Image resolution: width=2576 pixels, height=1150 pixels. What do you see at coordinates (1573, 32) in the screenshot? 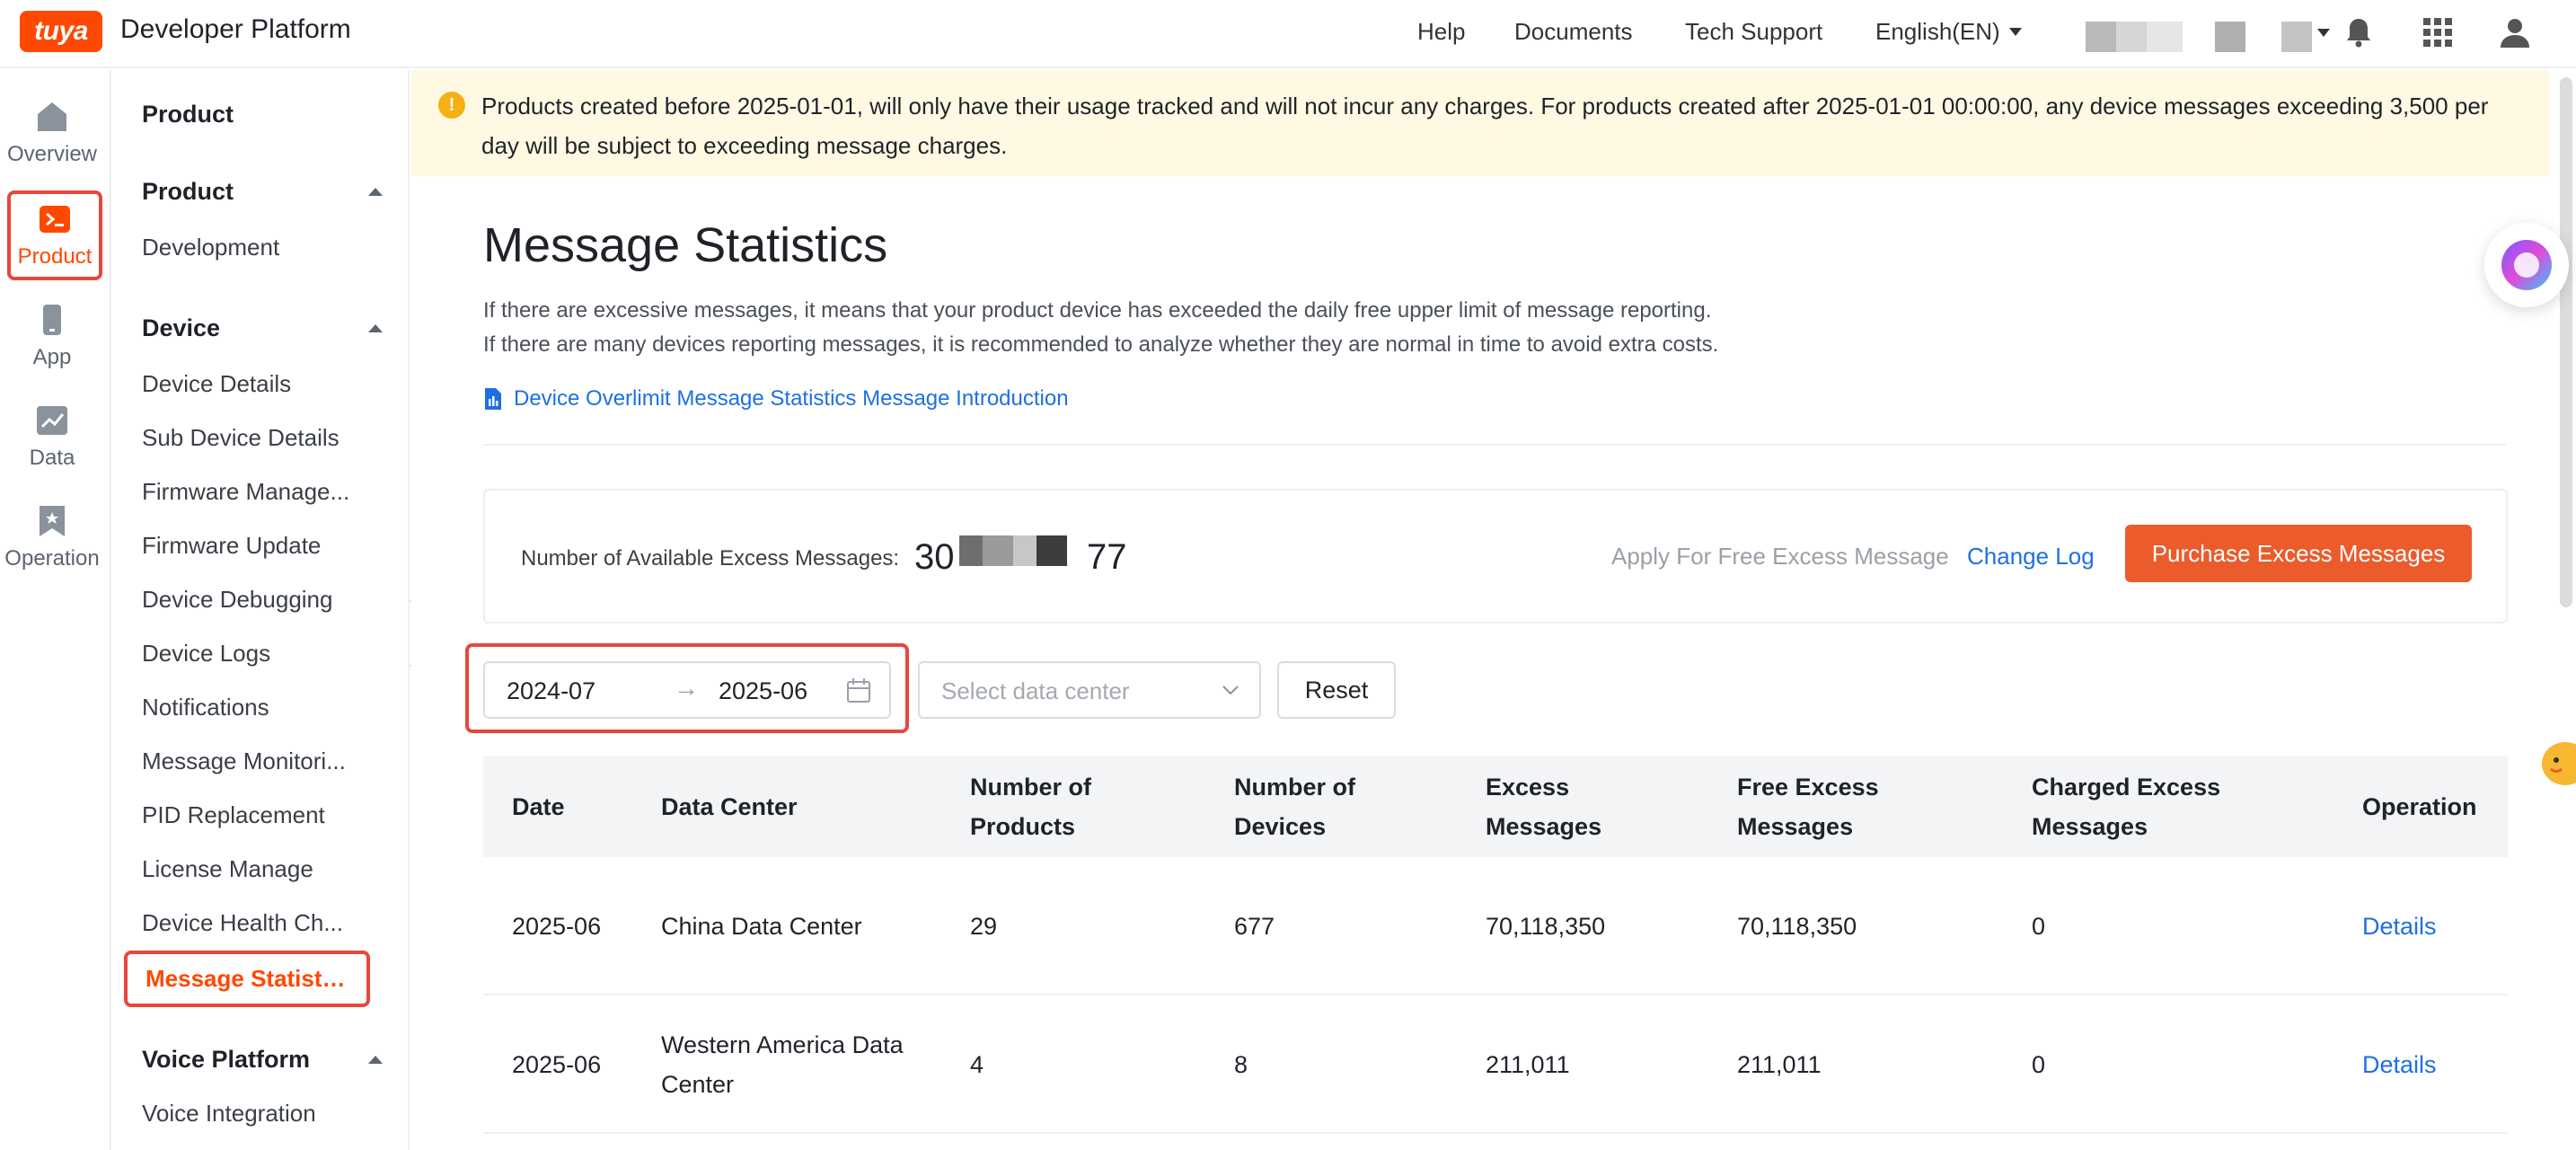
I see `documents-link: Documents` at bounding box center [1573, 32].